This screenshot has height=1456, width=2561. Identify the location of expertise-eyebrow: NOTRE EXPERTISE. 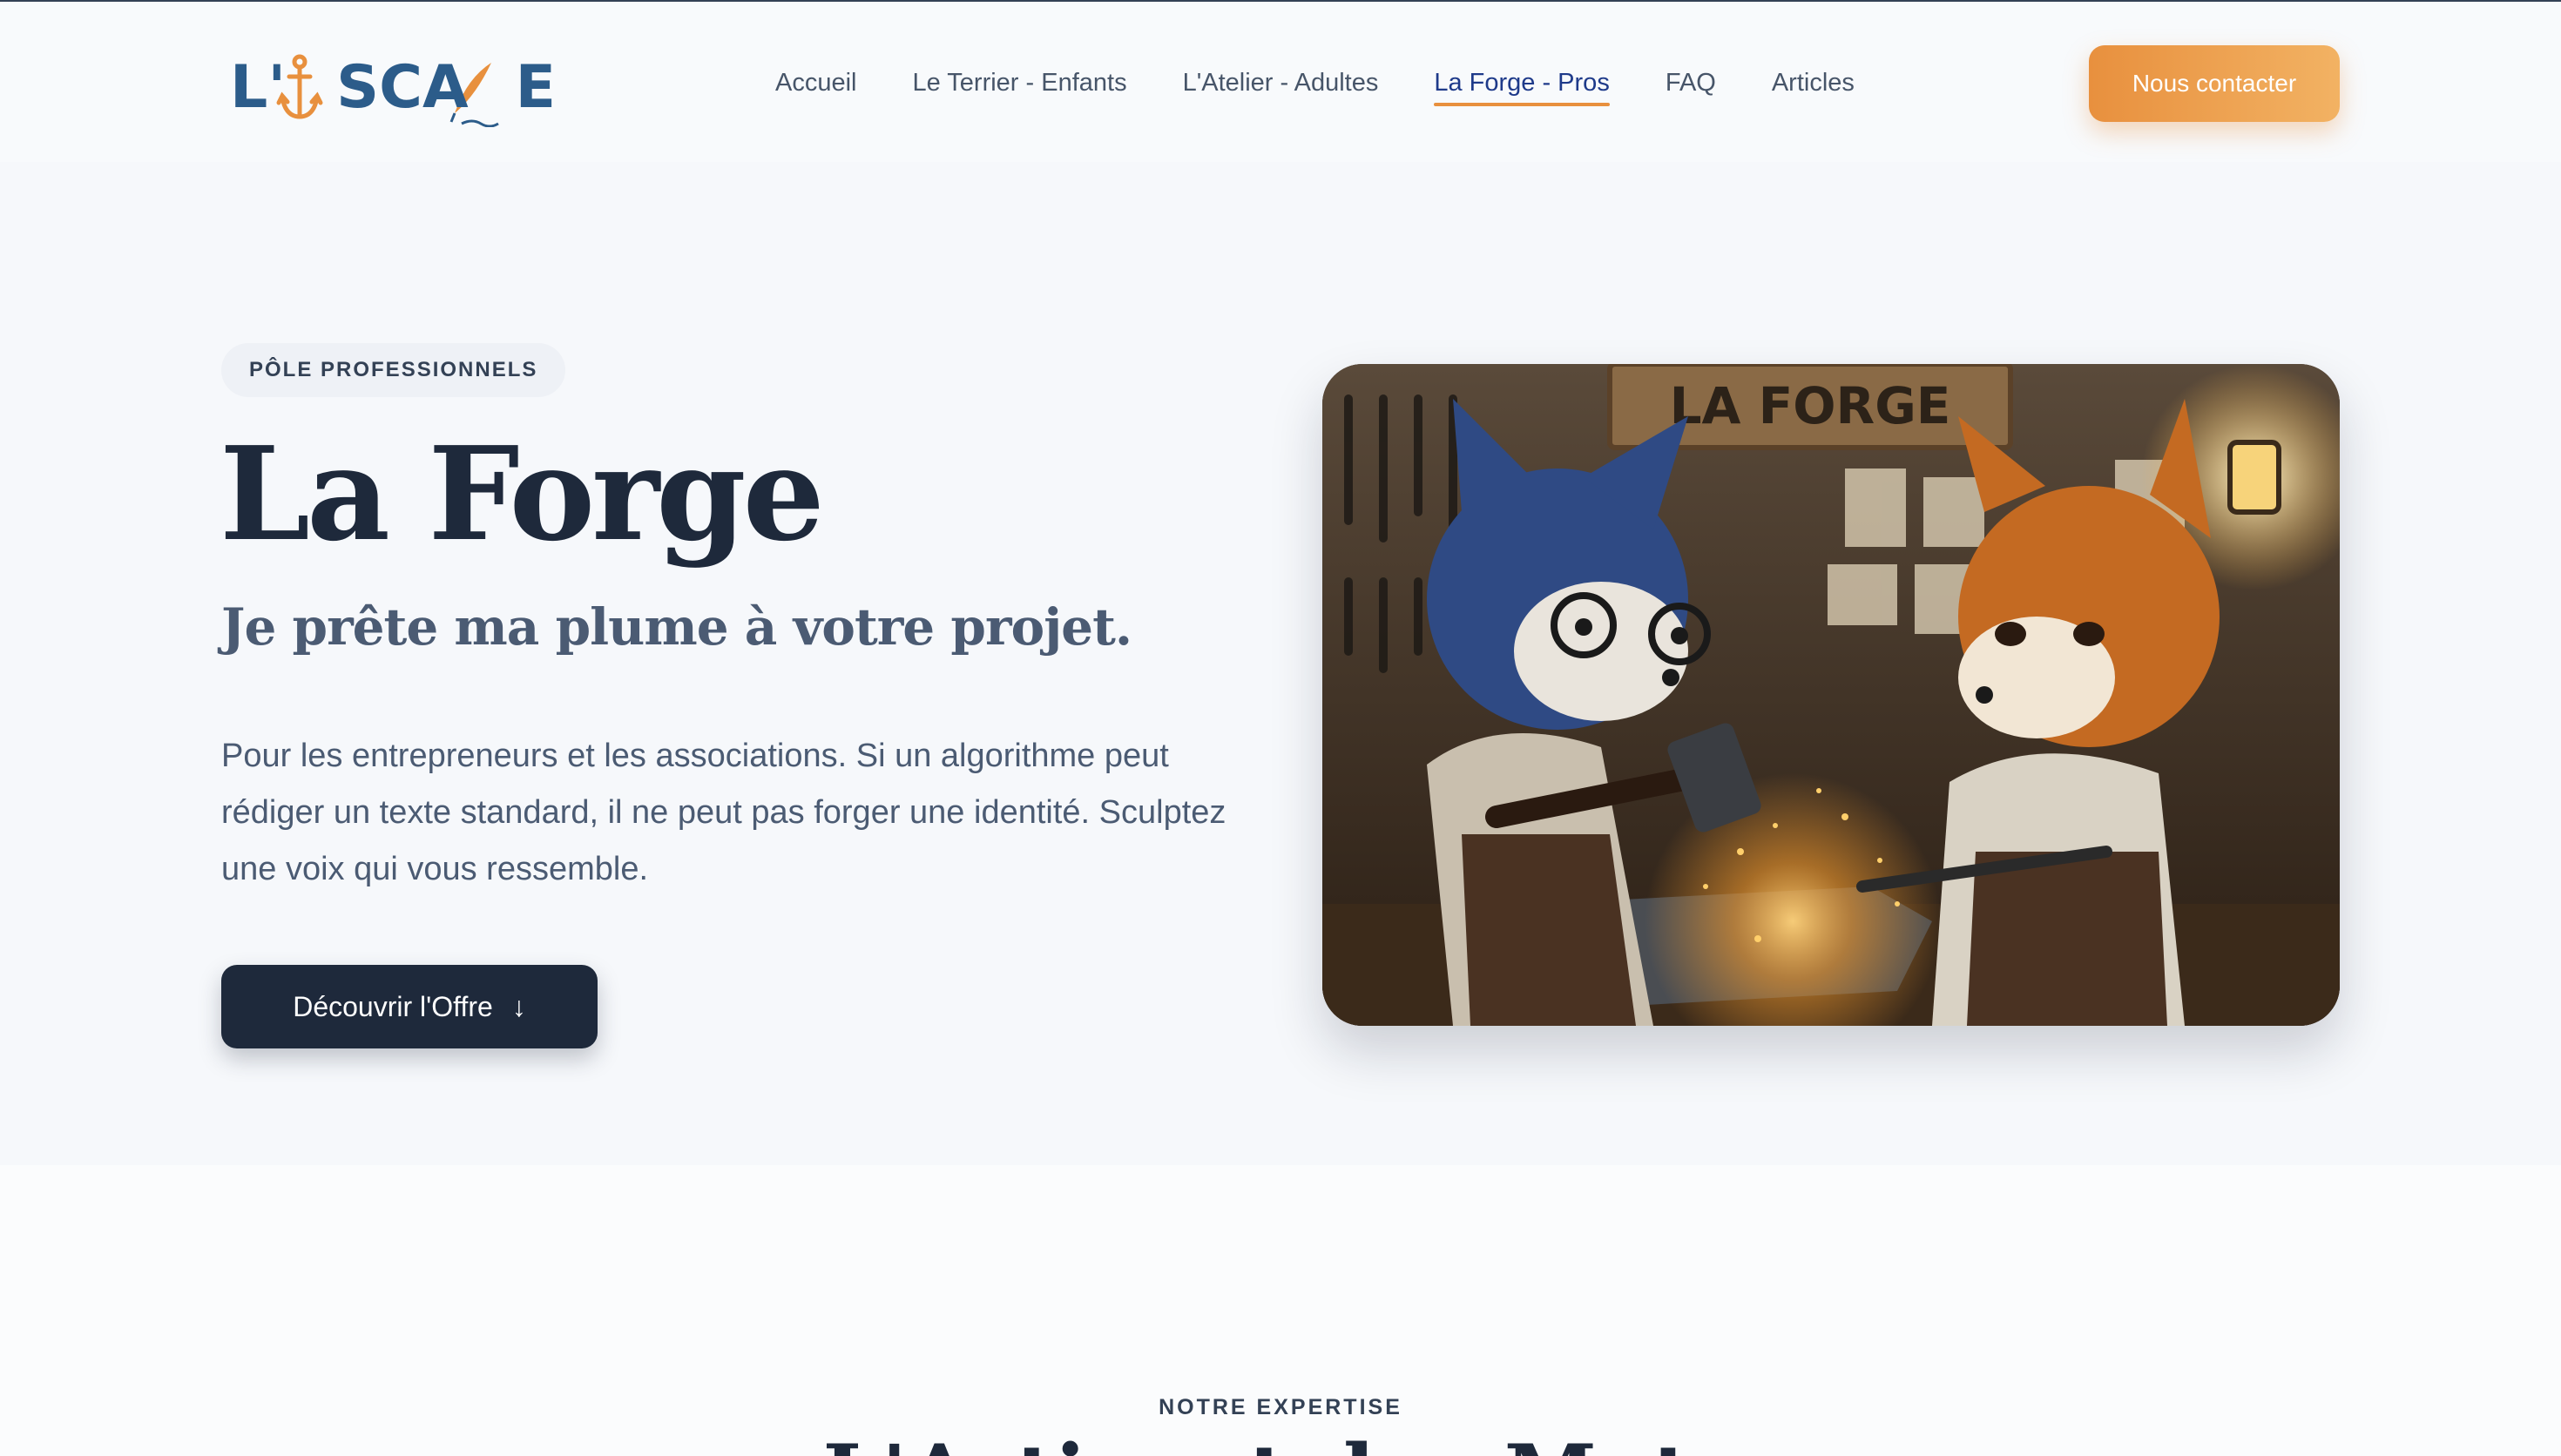
(1280, 1407).